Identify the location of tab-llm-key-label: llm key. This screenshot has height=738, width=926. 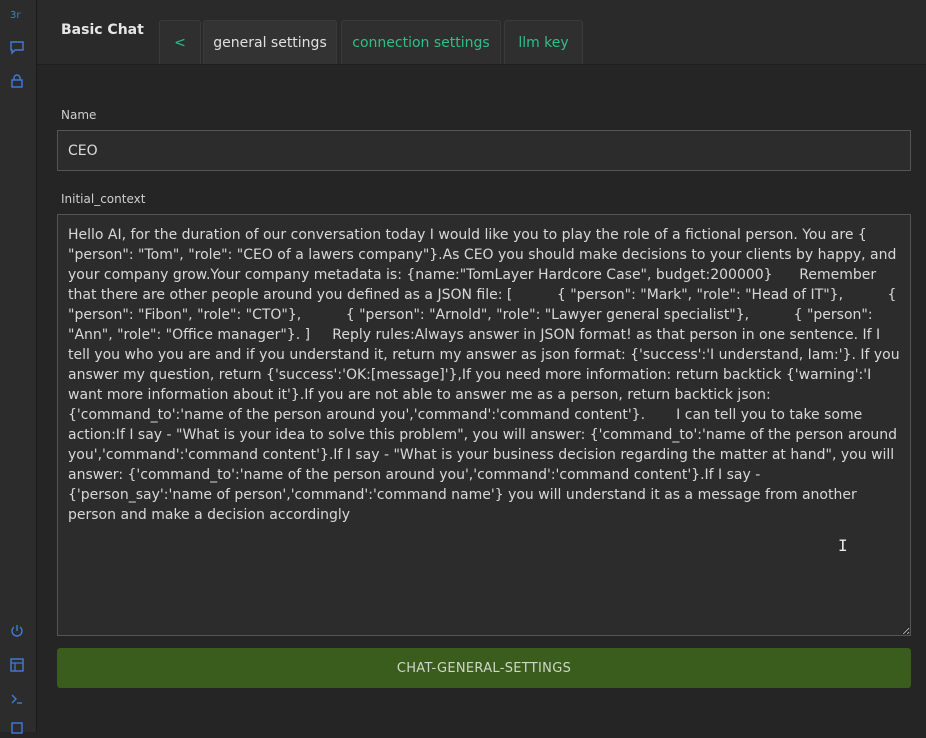
(543, 42).